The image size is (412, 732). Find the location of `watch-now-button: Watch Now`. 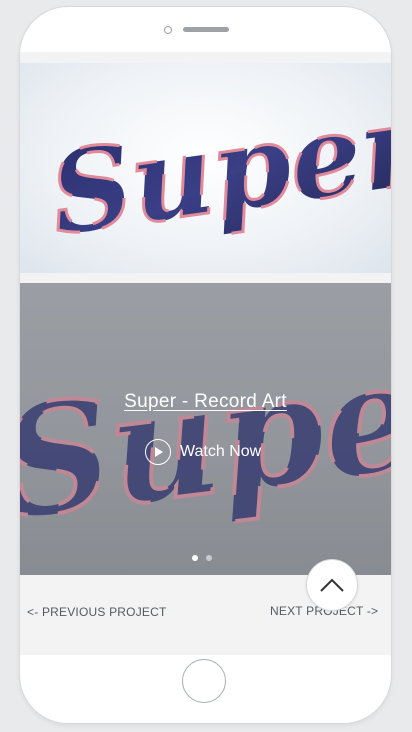

watch-now-button: Watch Now is located at coordinates (203, 452).